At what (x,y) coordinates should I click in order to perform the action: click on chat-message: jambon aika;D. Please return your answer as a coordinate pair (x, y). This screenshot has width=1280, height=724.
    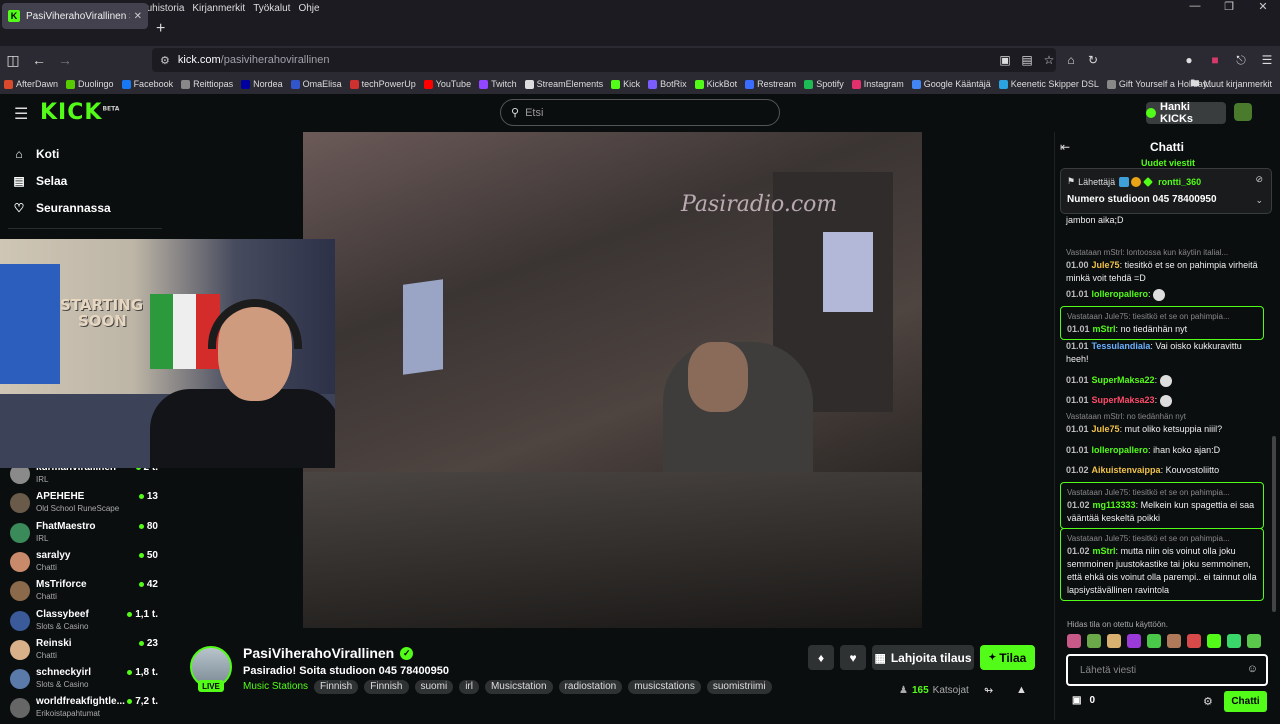
    Looking at the image, I should click on (1162, 220).